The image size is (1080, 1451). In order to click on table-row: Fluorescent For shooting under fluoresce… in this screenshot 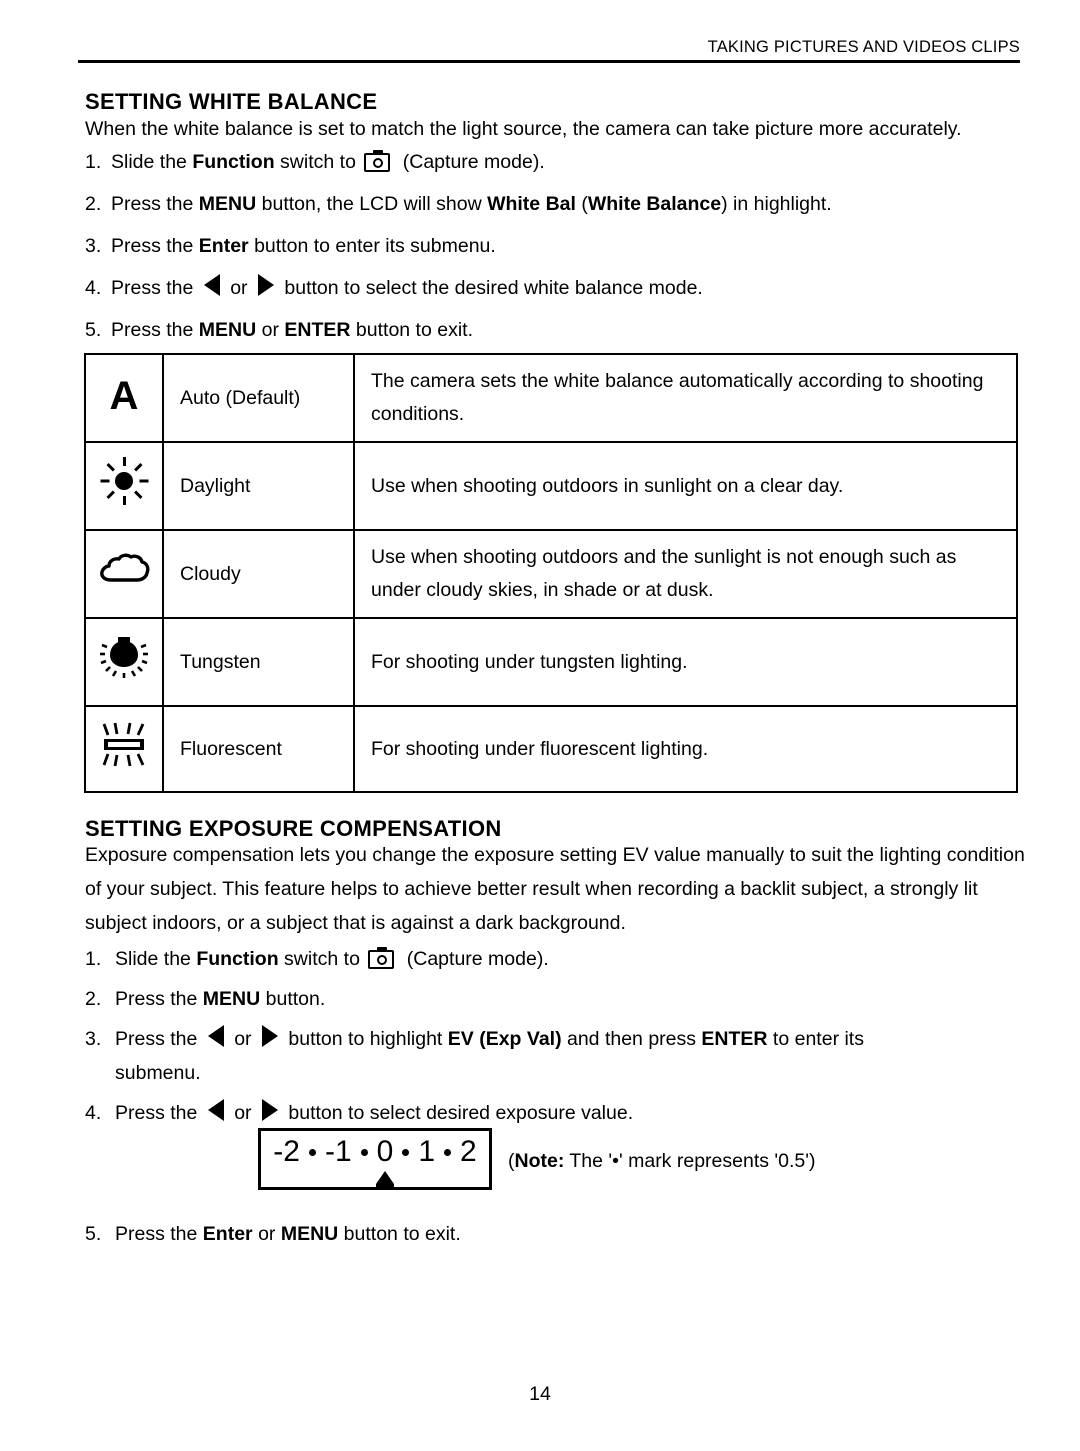, I will do `click(551, 749)`.